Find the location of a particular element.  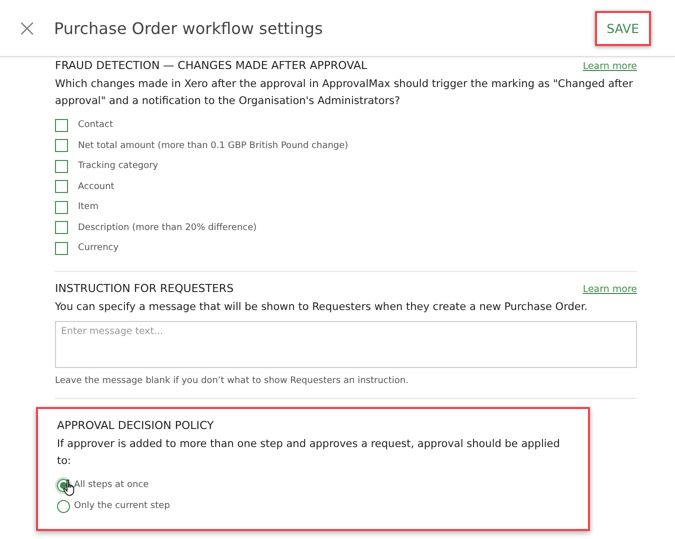

section-description: You can specify a message that will be shown to Requesters when they create a new Purchase Order. is located at coordinates (322, 307).